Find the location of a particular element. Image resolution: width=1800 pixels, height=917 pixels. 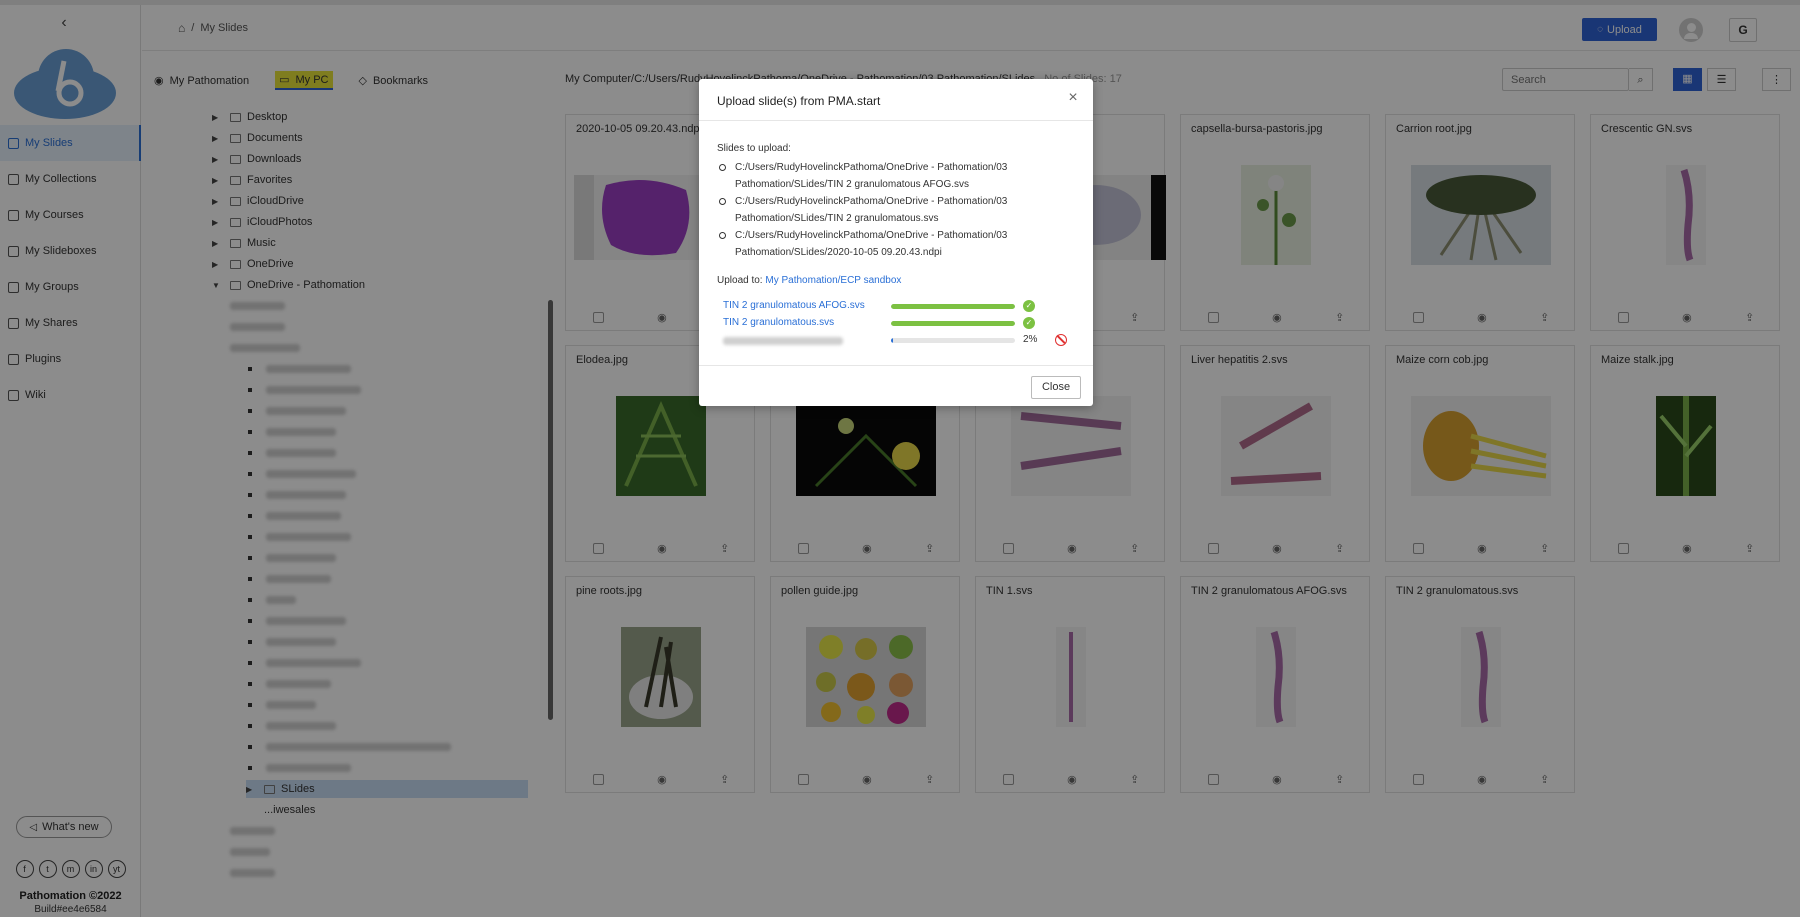

upload-file-name: TIN 2 granulomatous.svs is located at coordinates (778, 322).